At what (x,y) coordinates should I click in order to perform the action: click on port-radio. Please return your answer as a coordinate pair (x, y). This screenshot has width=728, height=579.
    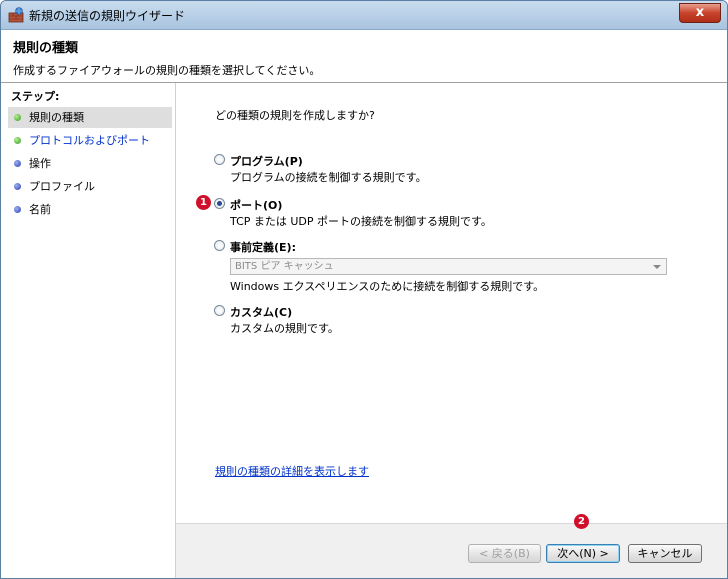
    Looking at the image, I should click on (219, 203).